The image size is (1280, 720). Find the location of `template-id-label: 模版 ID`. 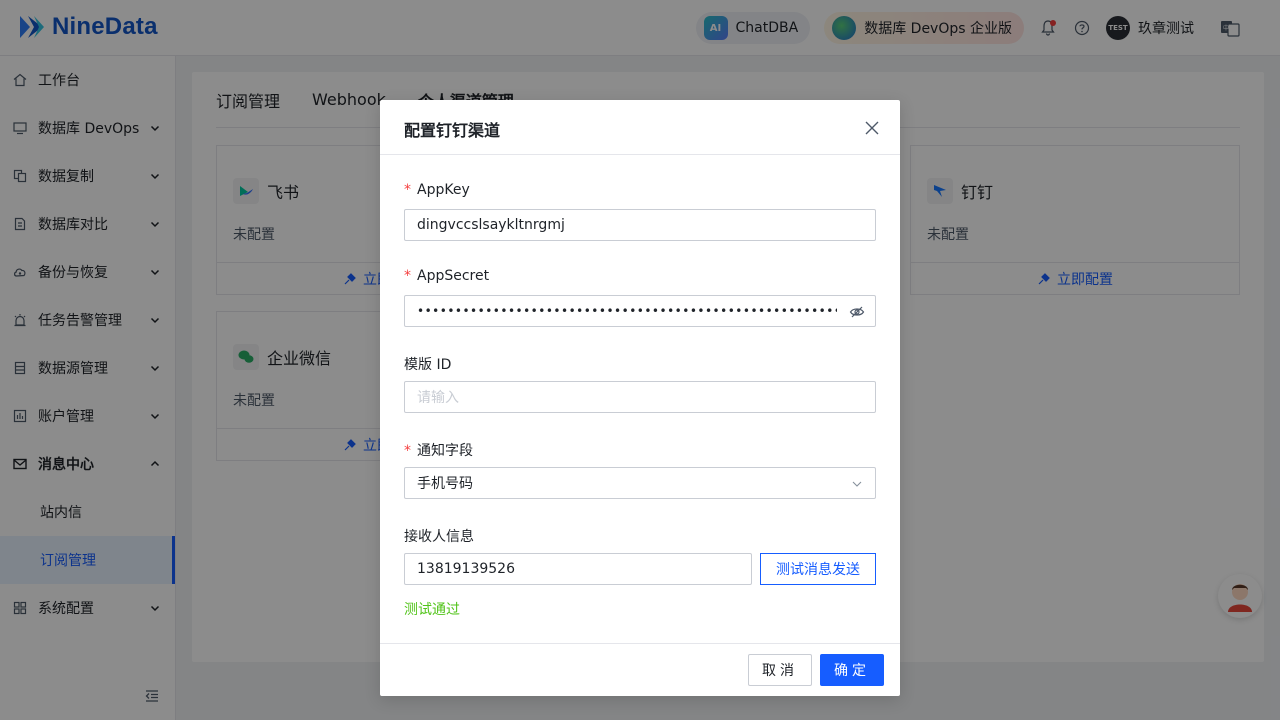

template-id-label: 模版 ID is located at coordinates (428, 365).